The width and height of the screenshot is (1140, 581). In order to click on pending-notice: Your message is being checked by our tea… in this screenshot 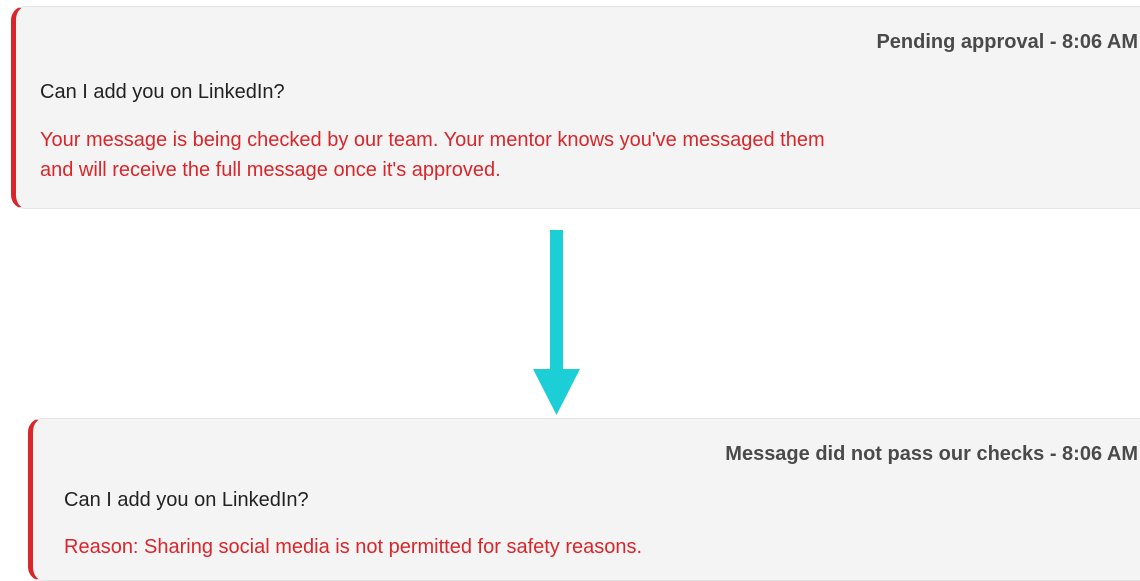, I will do `click(590, 155)`.